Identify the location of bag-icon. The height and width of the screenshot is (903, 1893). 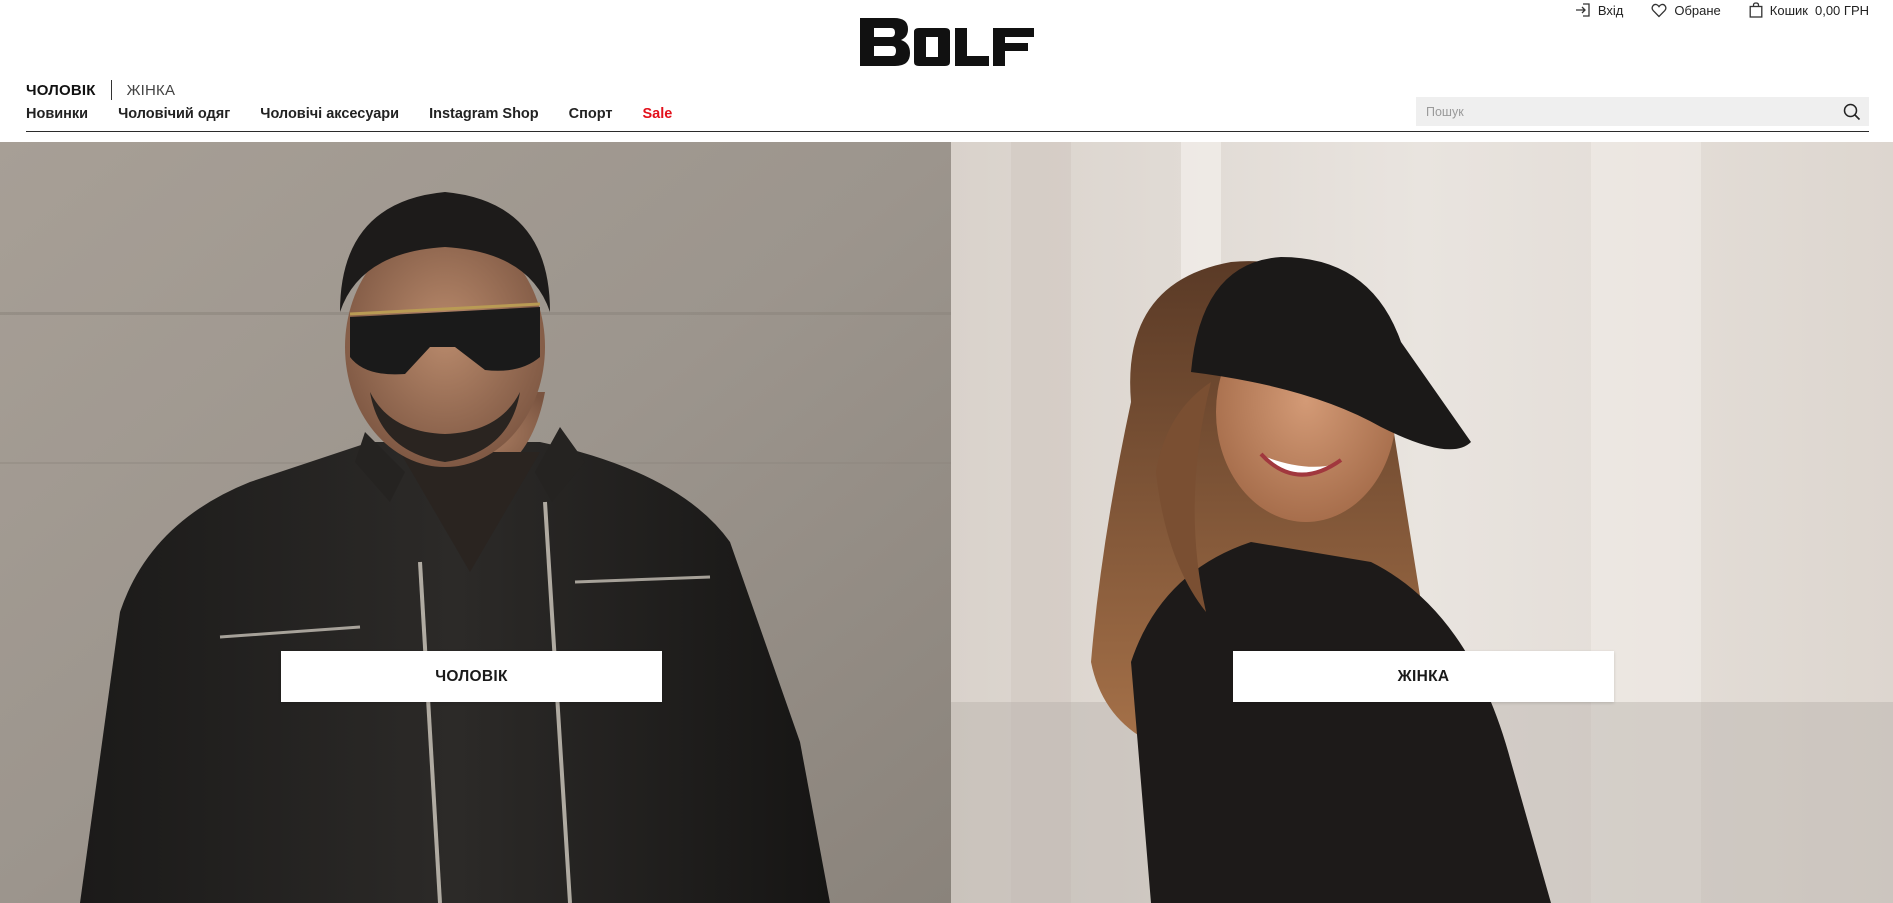
(1756, 10).